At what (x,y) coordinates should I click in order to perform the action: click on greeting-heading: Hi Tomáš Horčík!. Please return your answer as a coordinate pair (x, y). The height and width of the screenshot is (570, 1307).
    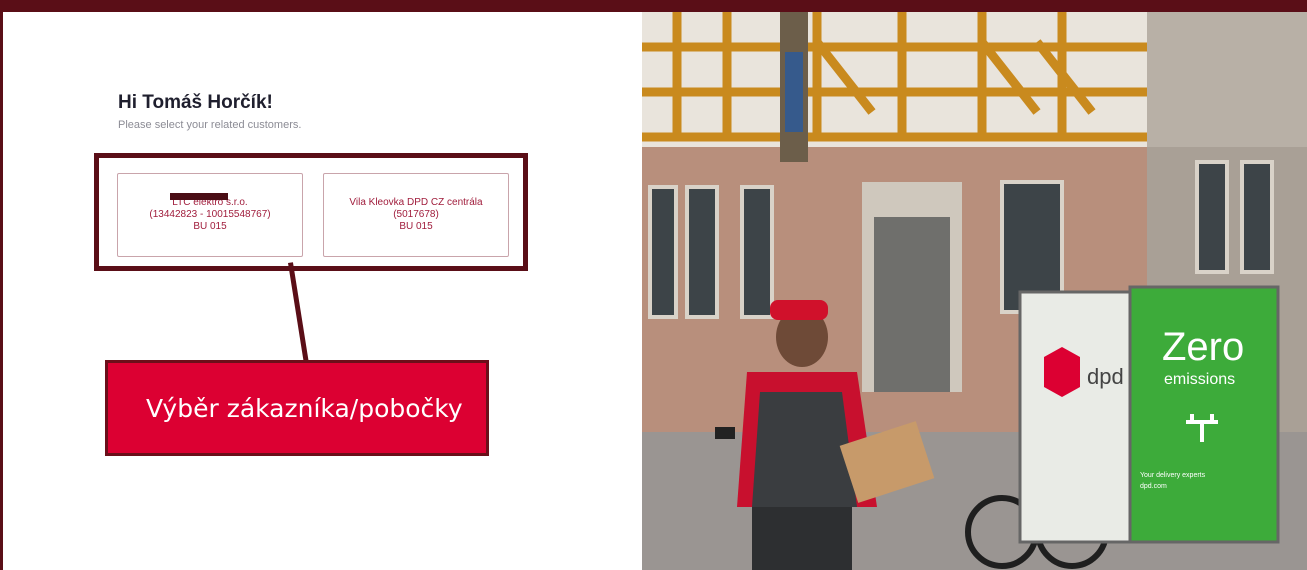
    Looking at the image, I should click on (195, 102).